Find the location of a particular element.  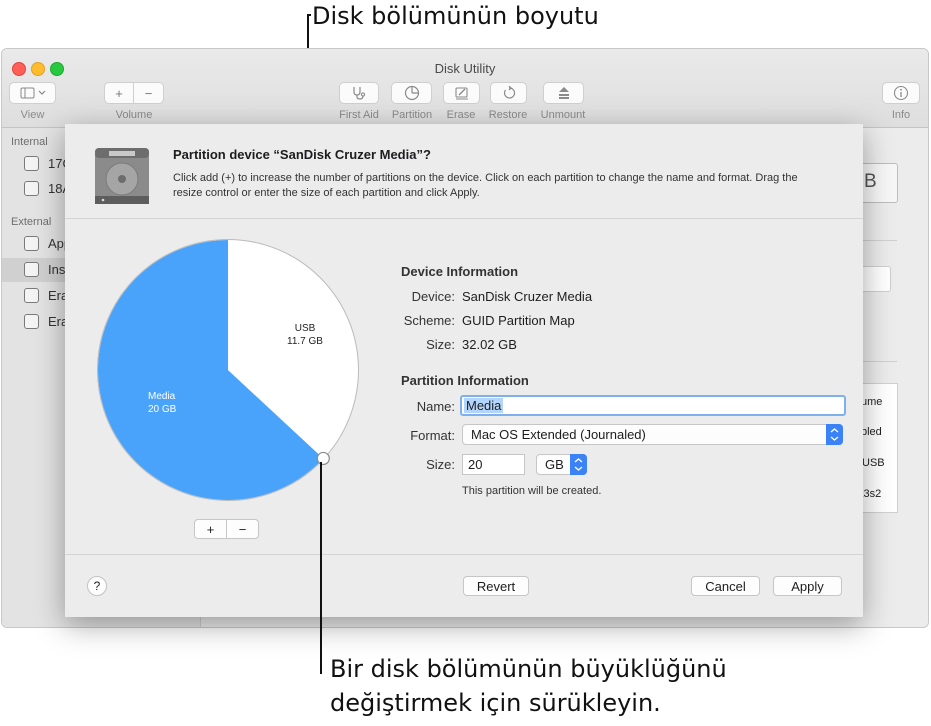

device-size-label: Size: is located at coordinates (440, 344).